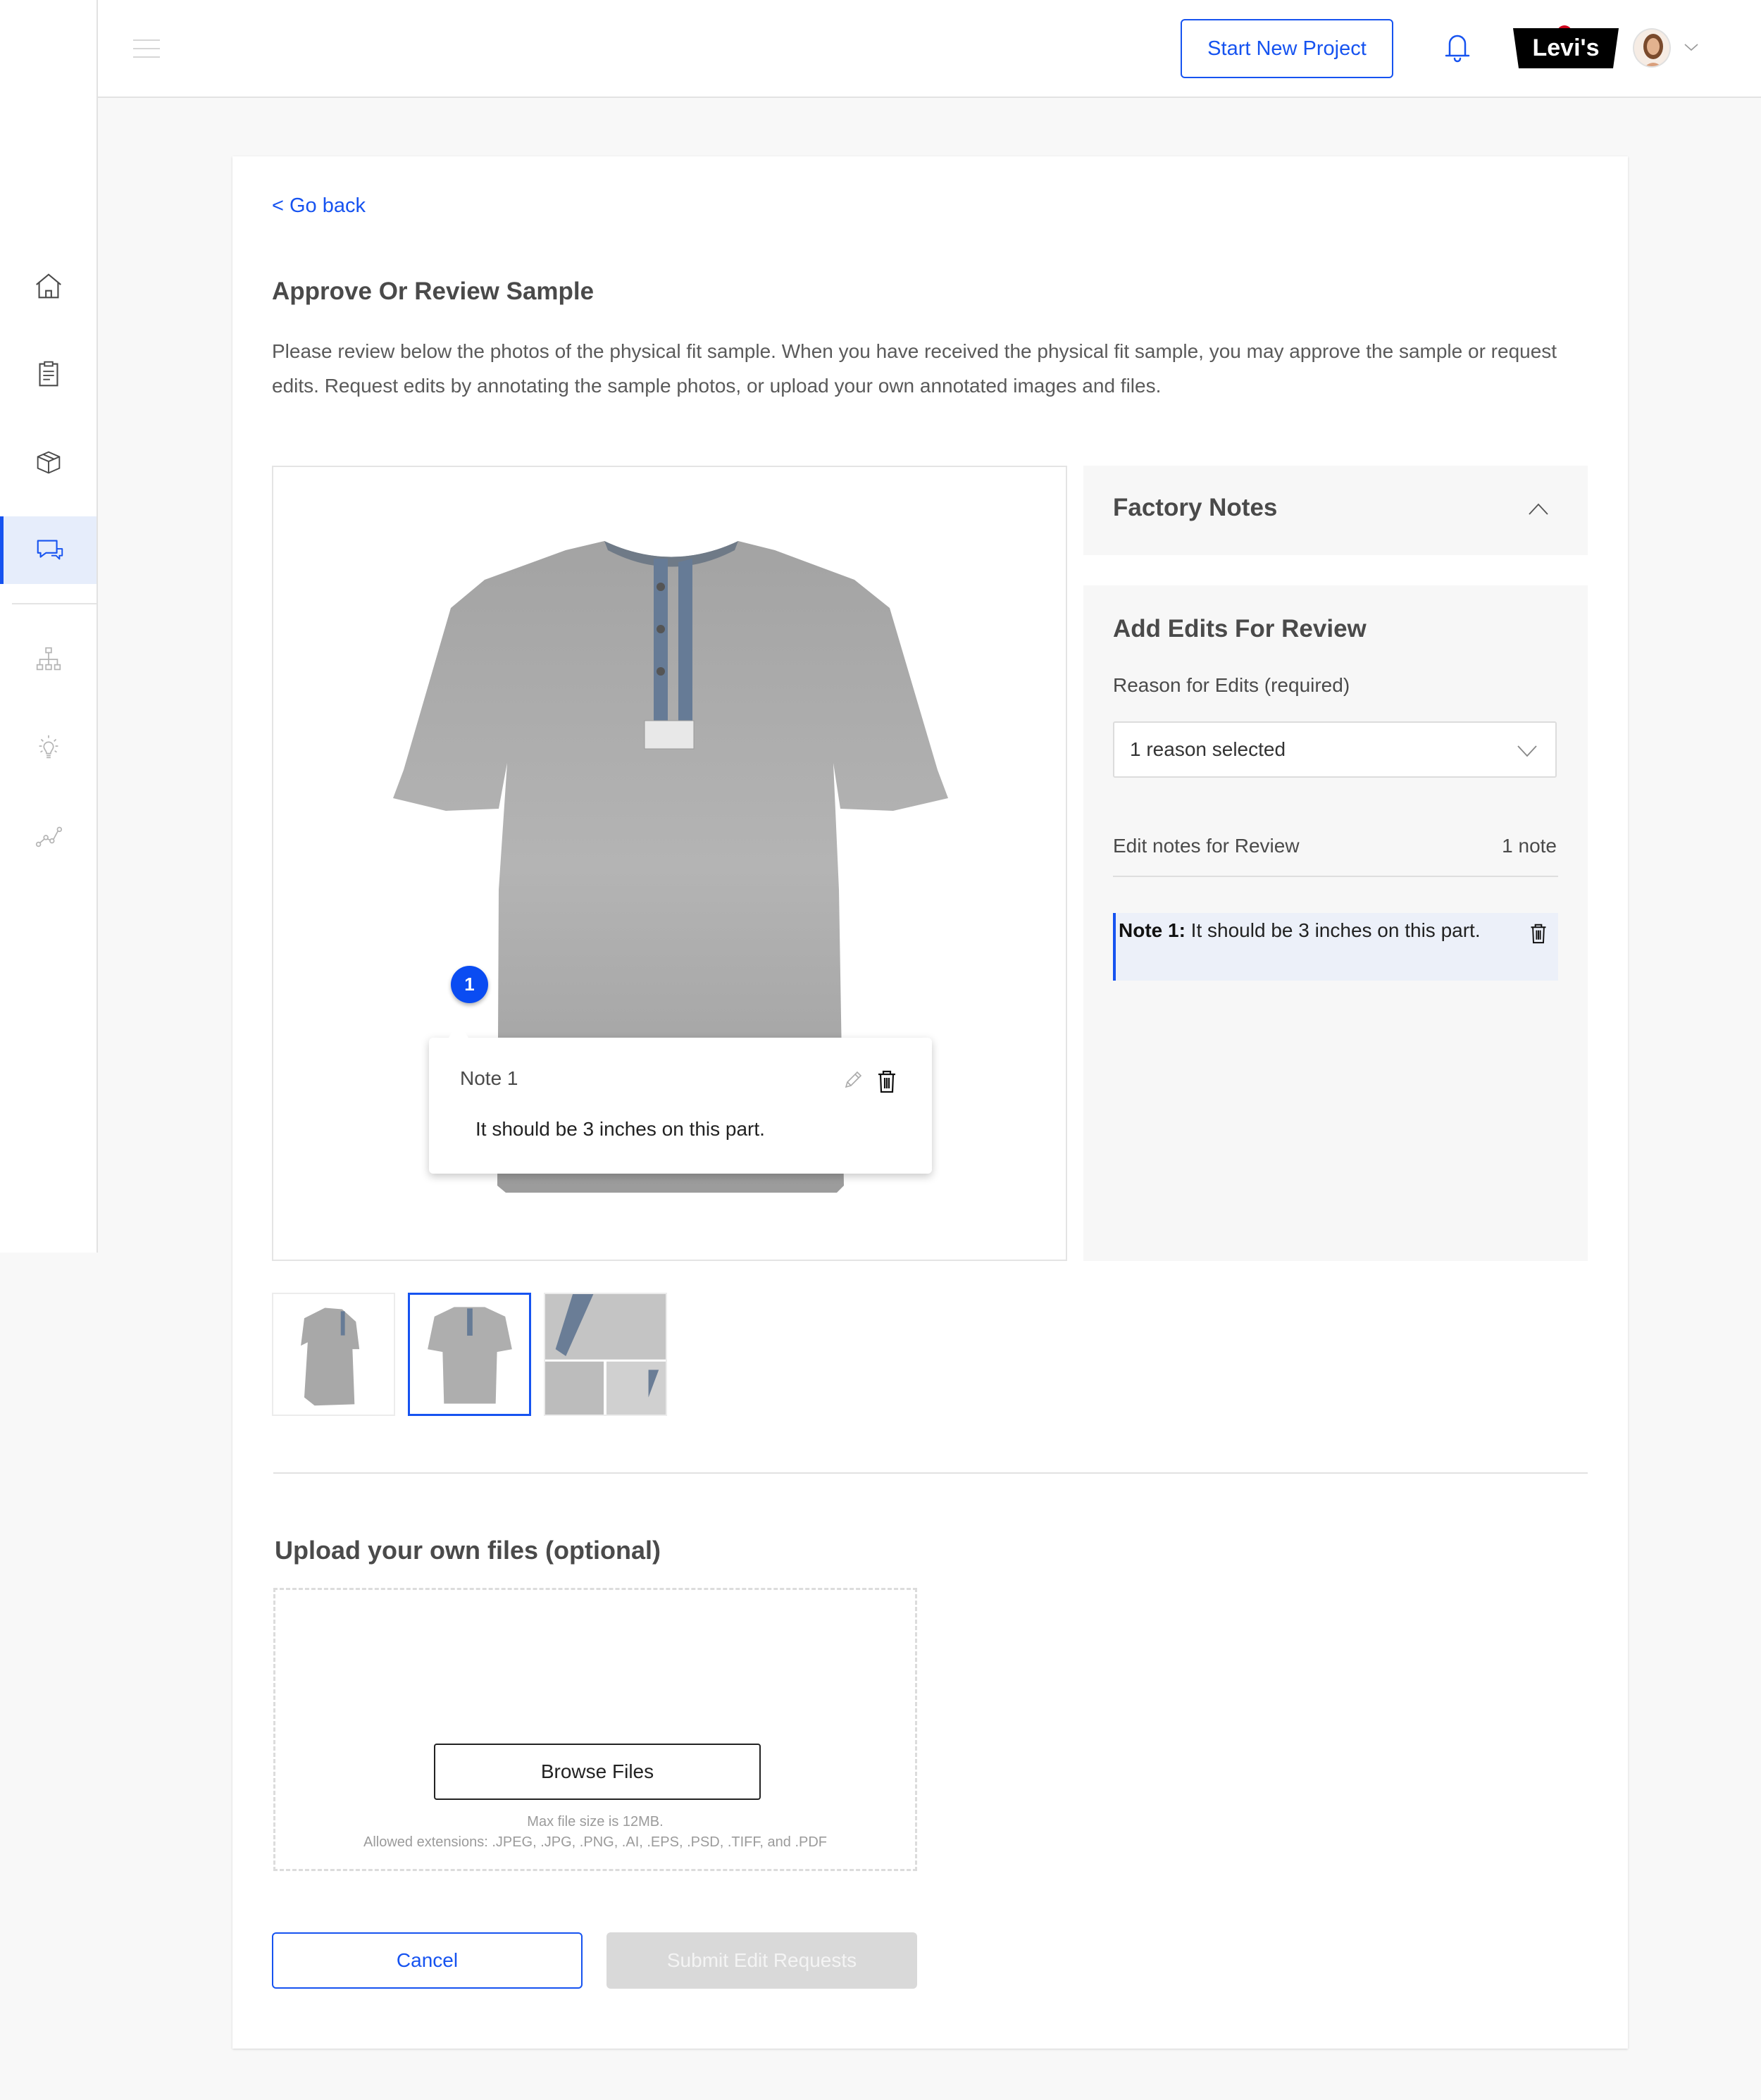 The image size is (1761, 2100). I want to click on note-label: Note 1:, so click(1152, 930).